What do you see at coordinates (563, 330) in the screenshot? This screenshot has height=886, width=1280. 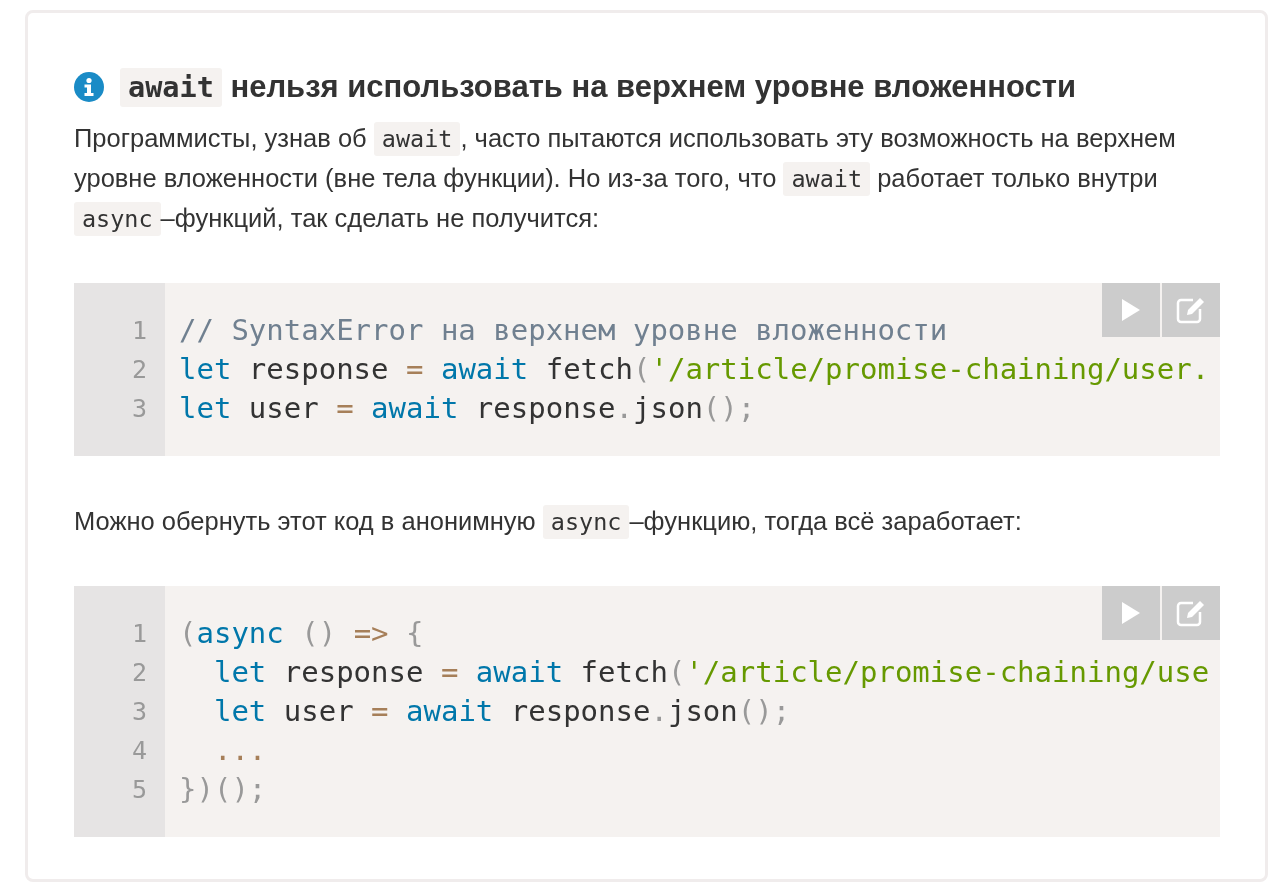 I see `code-line: // SyntaxError на верхнем уровне вложенности` at bounding box center [563, 330].